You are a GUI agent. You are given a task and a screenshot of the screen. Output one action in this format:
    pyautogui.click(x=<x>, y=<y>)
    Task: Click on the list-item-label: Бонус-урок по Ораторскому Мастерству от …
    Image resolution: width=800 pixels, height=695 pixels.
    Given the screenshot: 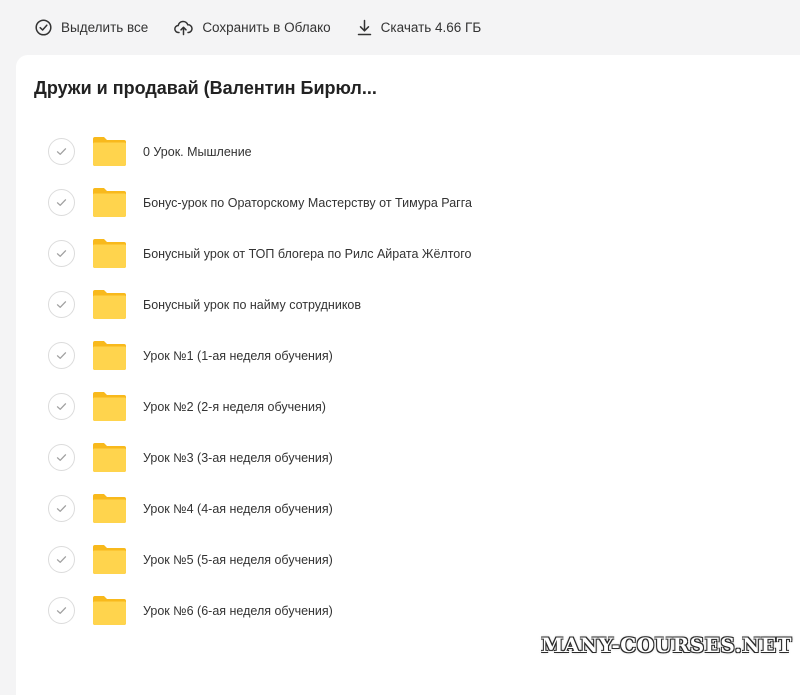 What is the action you would take?
    pyautogui.click(x=307, y=203)
    